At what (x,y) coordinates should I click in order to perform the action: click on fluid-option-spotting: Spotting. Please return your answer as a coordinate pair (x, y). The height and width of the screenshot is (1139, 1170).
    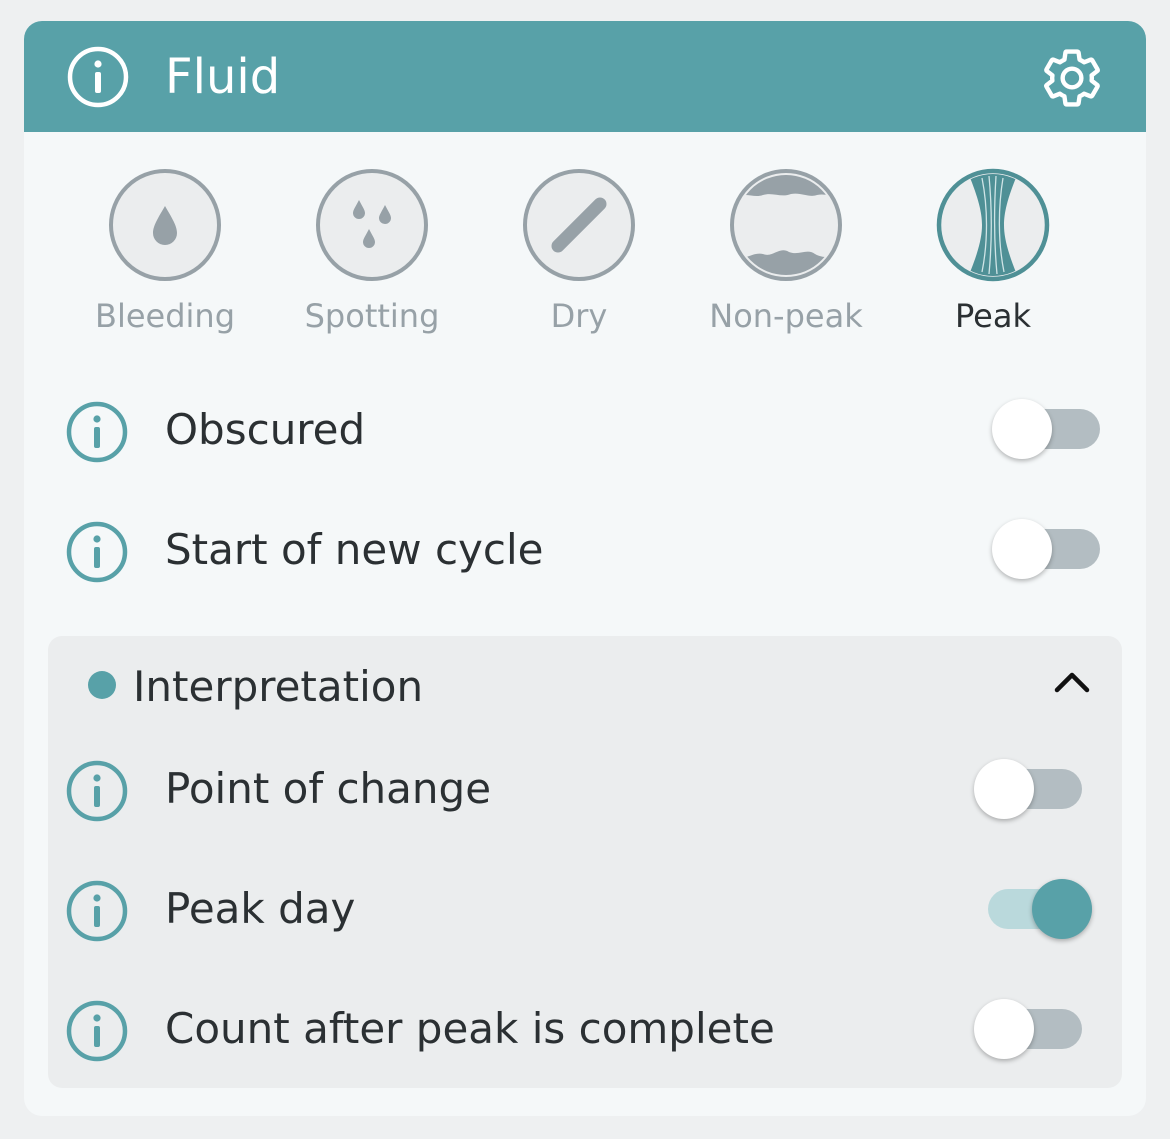
    Looking at the image, I should click on (372, 258).